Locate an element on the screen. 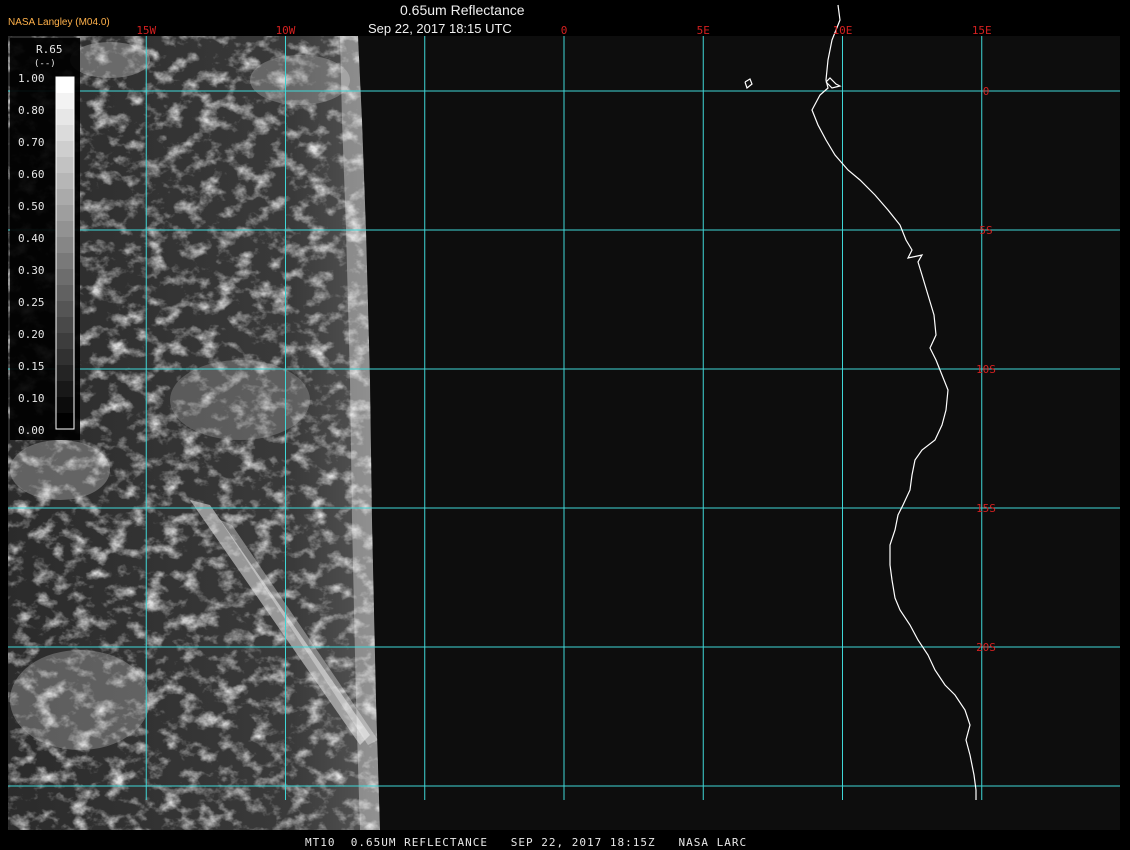  legend-tick-label: 0.00 is located at coordinates (31, 430).